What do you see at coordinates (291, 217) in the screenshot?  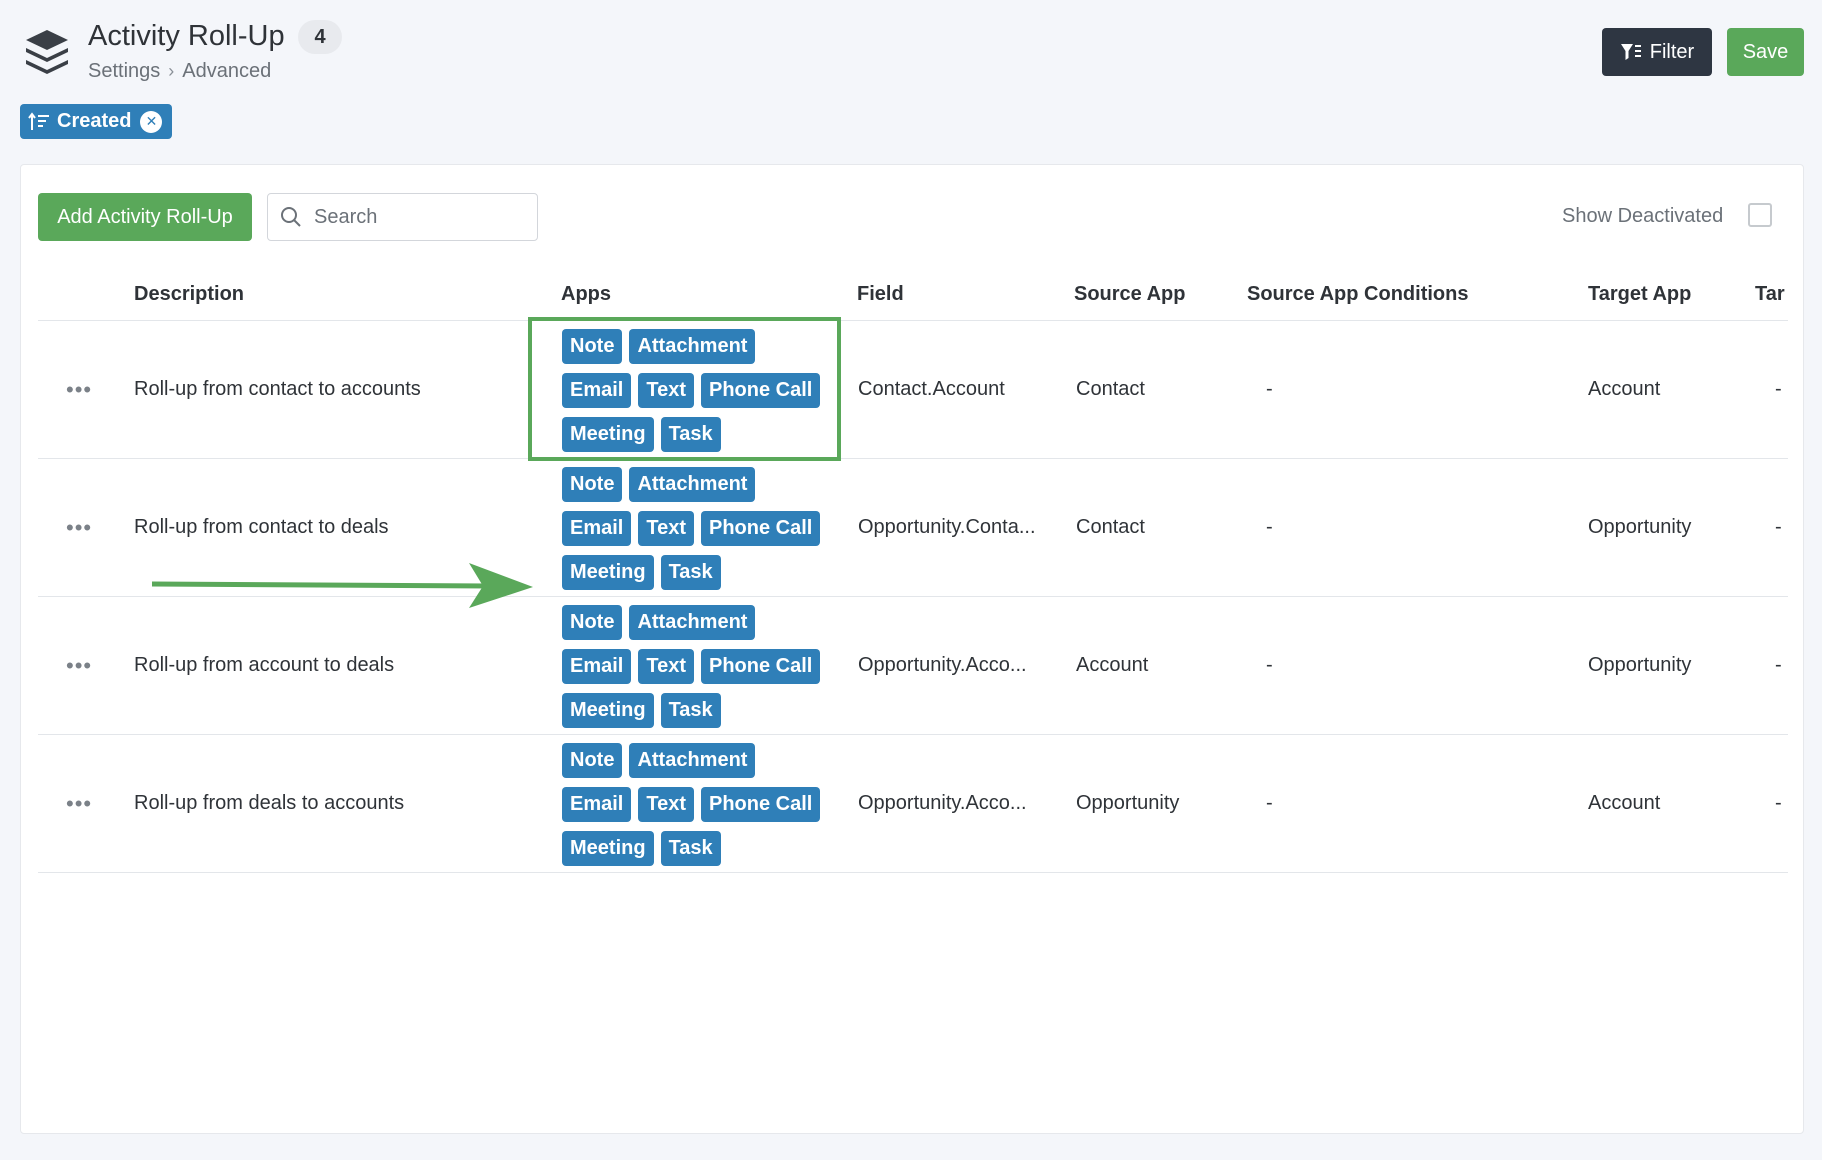 I see `search-icon` at bounding box center [291, 217].